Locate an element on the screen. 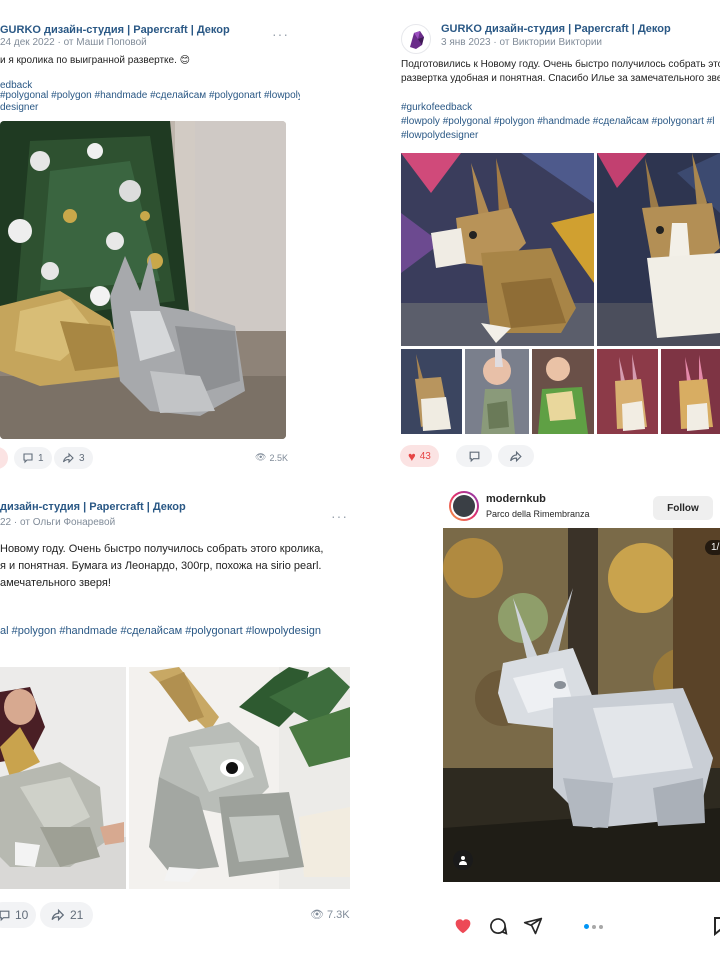 The width and height of the screenshot is (720, 960). instagram-username: modernkub is located at coordinates (516, 499).